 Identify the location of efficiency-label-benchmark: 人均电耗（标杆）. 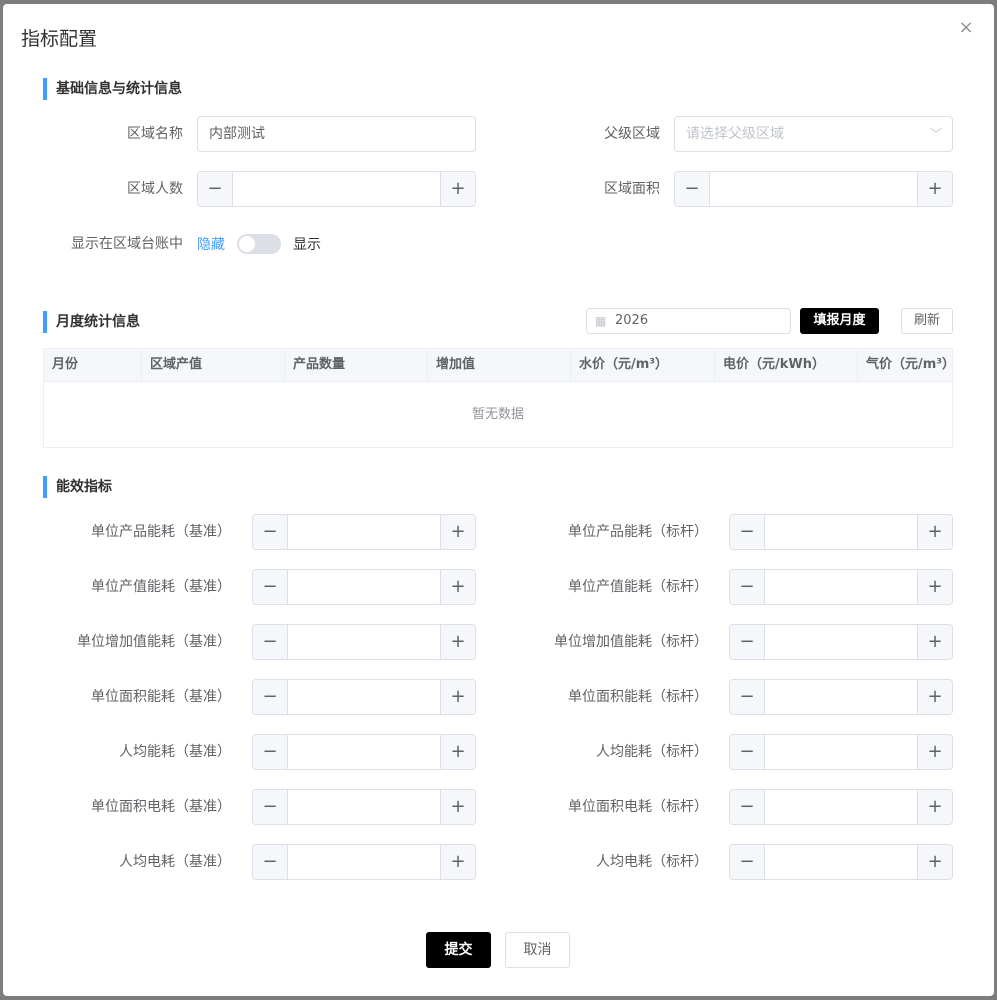
(652, 862).